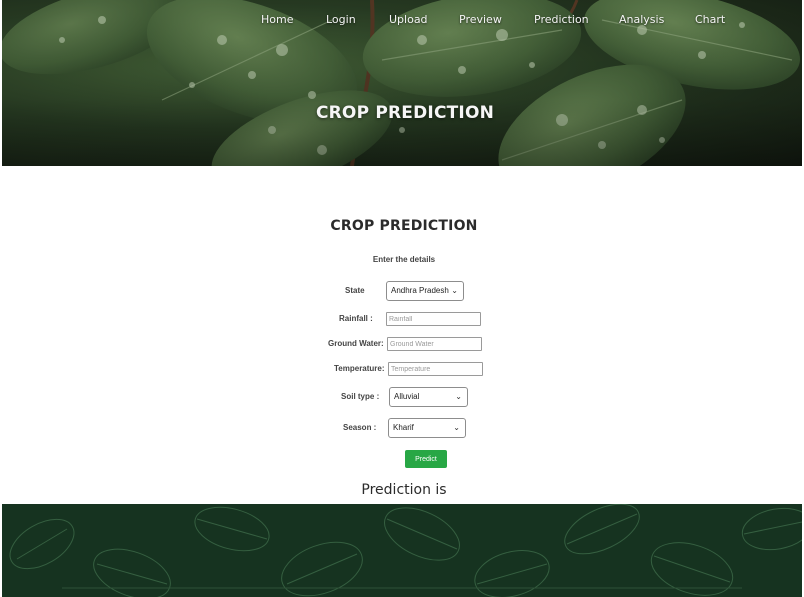  Describe the element at coordinates (641, 19) in the screenshot. I see `nav-analysis: Analysis` at that location.